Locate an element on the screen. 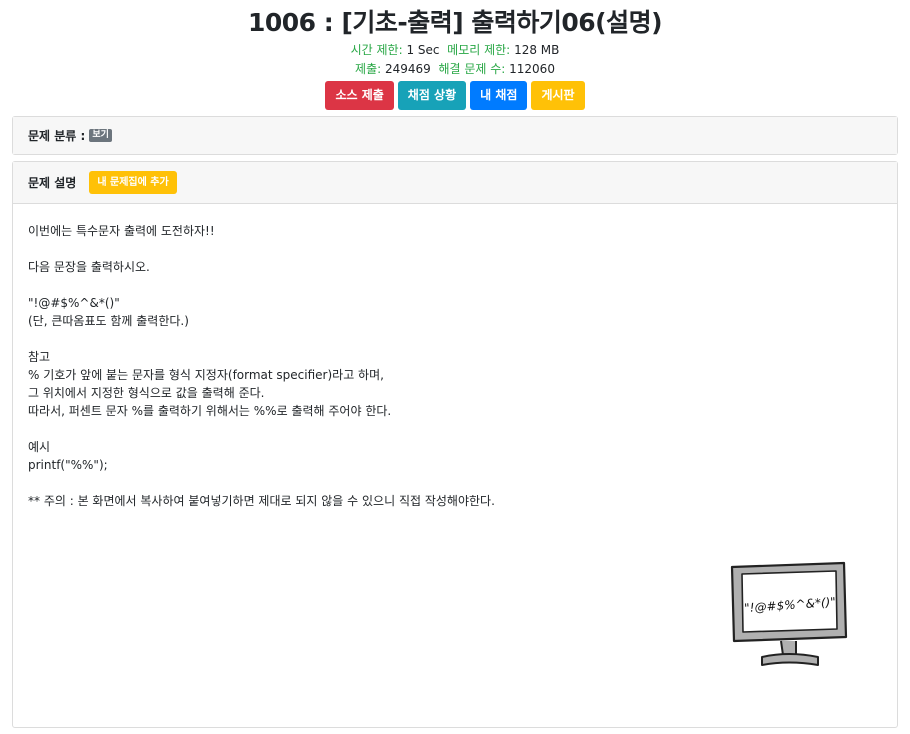 This screenshot has width=910, height=734. memory-limit-value: 128 MB is located at coordinates (537, 50).